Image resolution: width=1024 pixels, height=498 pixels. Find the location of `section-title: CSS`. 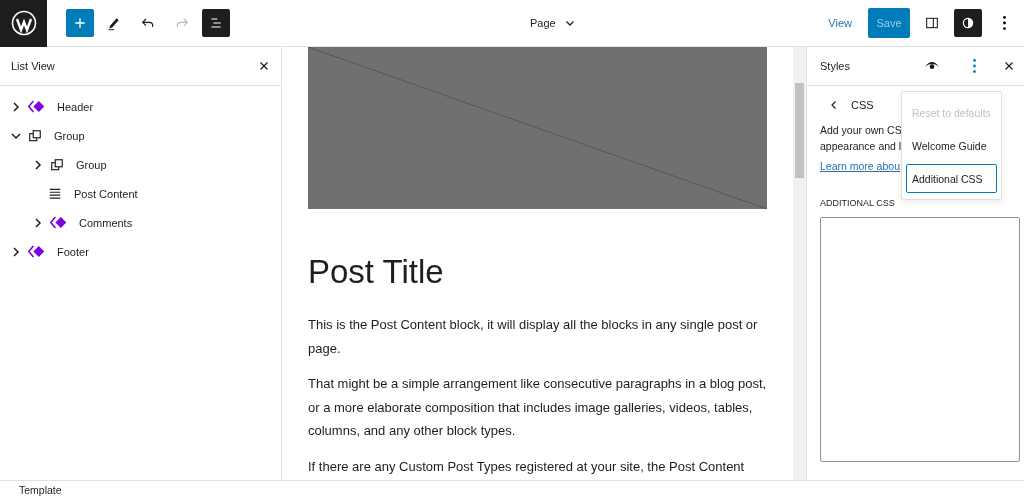

section-title: CSS is located at coordinates (862, 105).